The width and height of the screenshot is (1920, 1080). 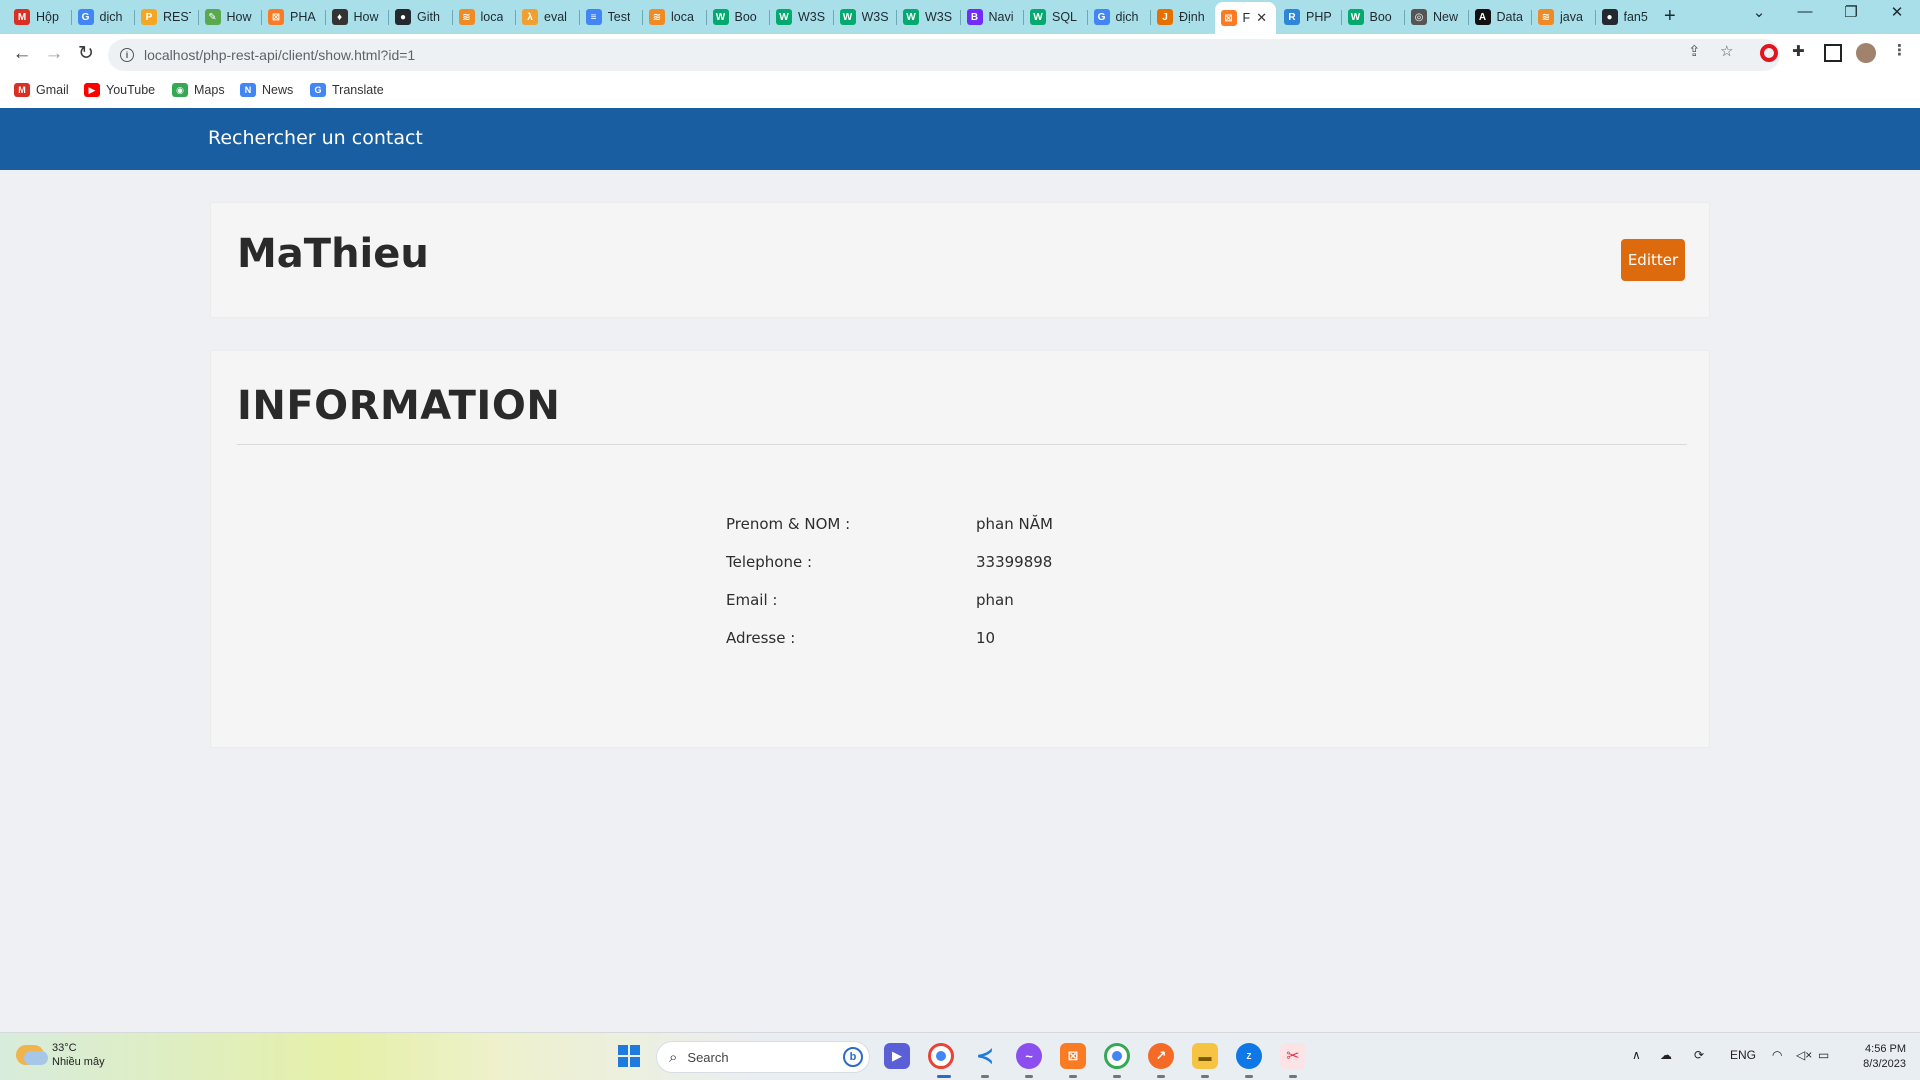 I want to click on tab-title: SQL, so click(x=1065, y=17).